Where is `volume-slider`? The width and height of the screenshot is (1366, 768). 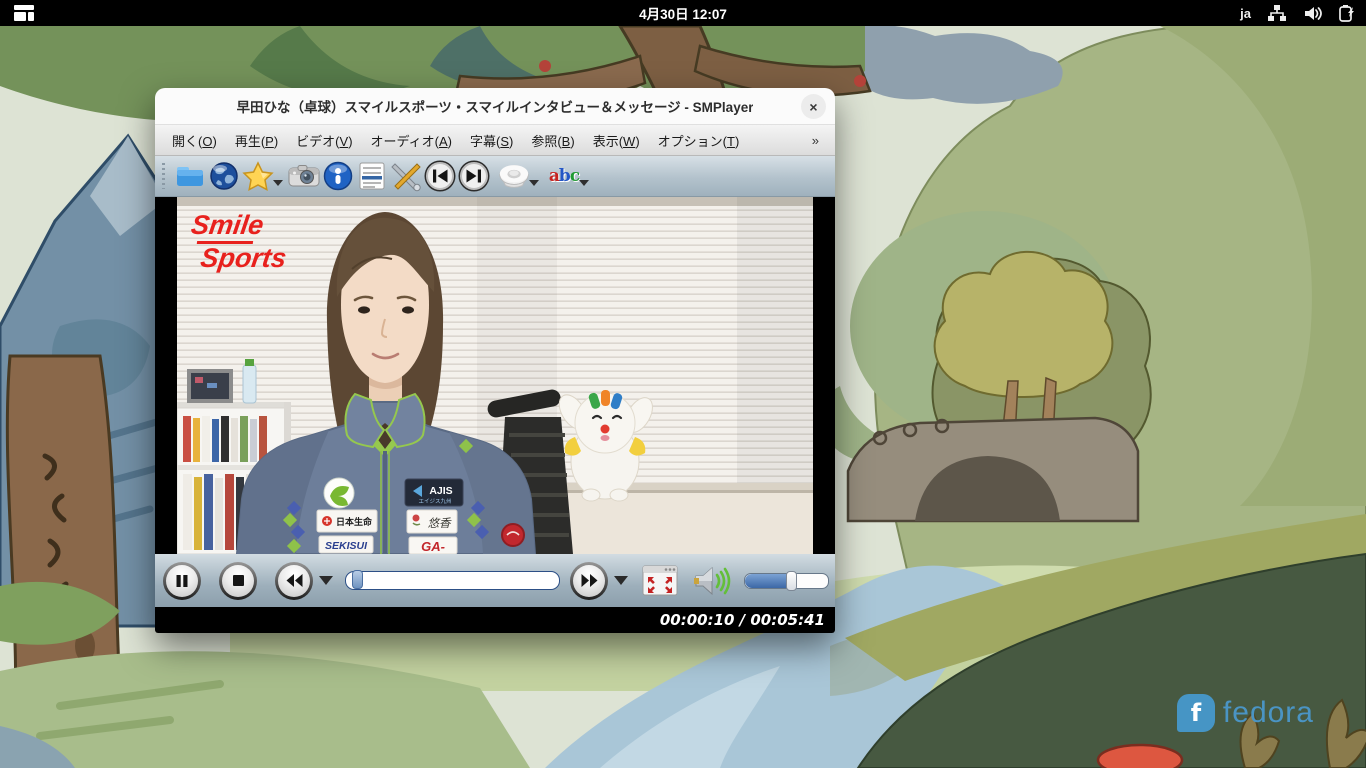
volume-slider is located at coordinates (786, 580).